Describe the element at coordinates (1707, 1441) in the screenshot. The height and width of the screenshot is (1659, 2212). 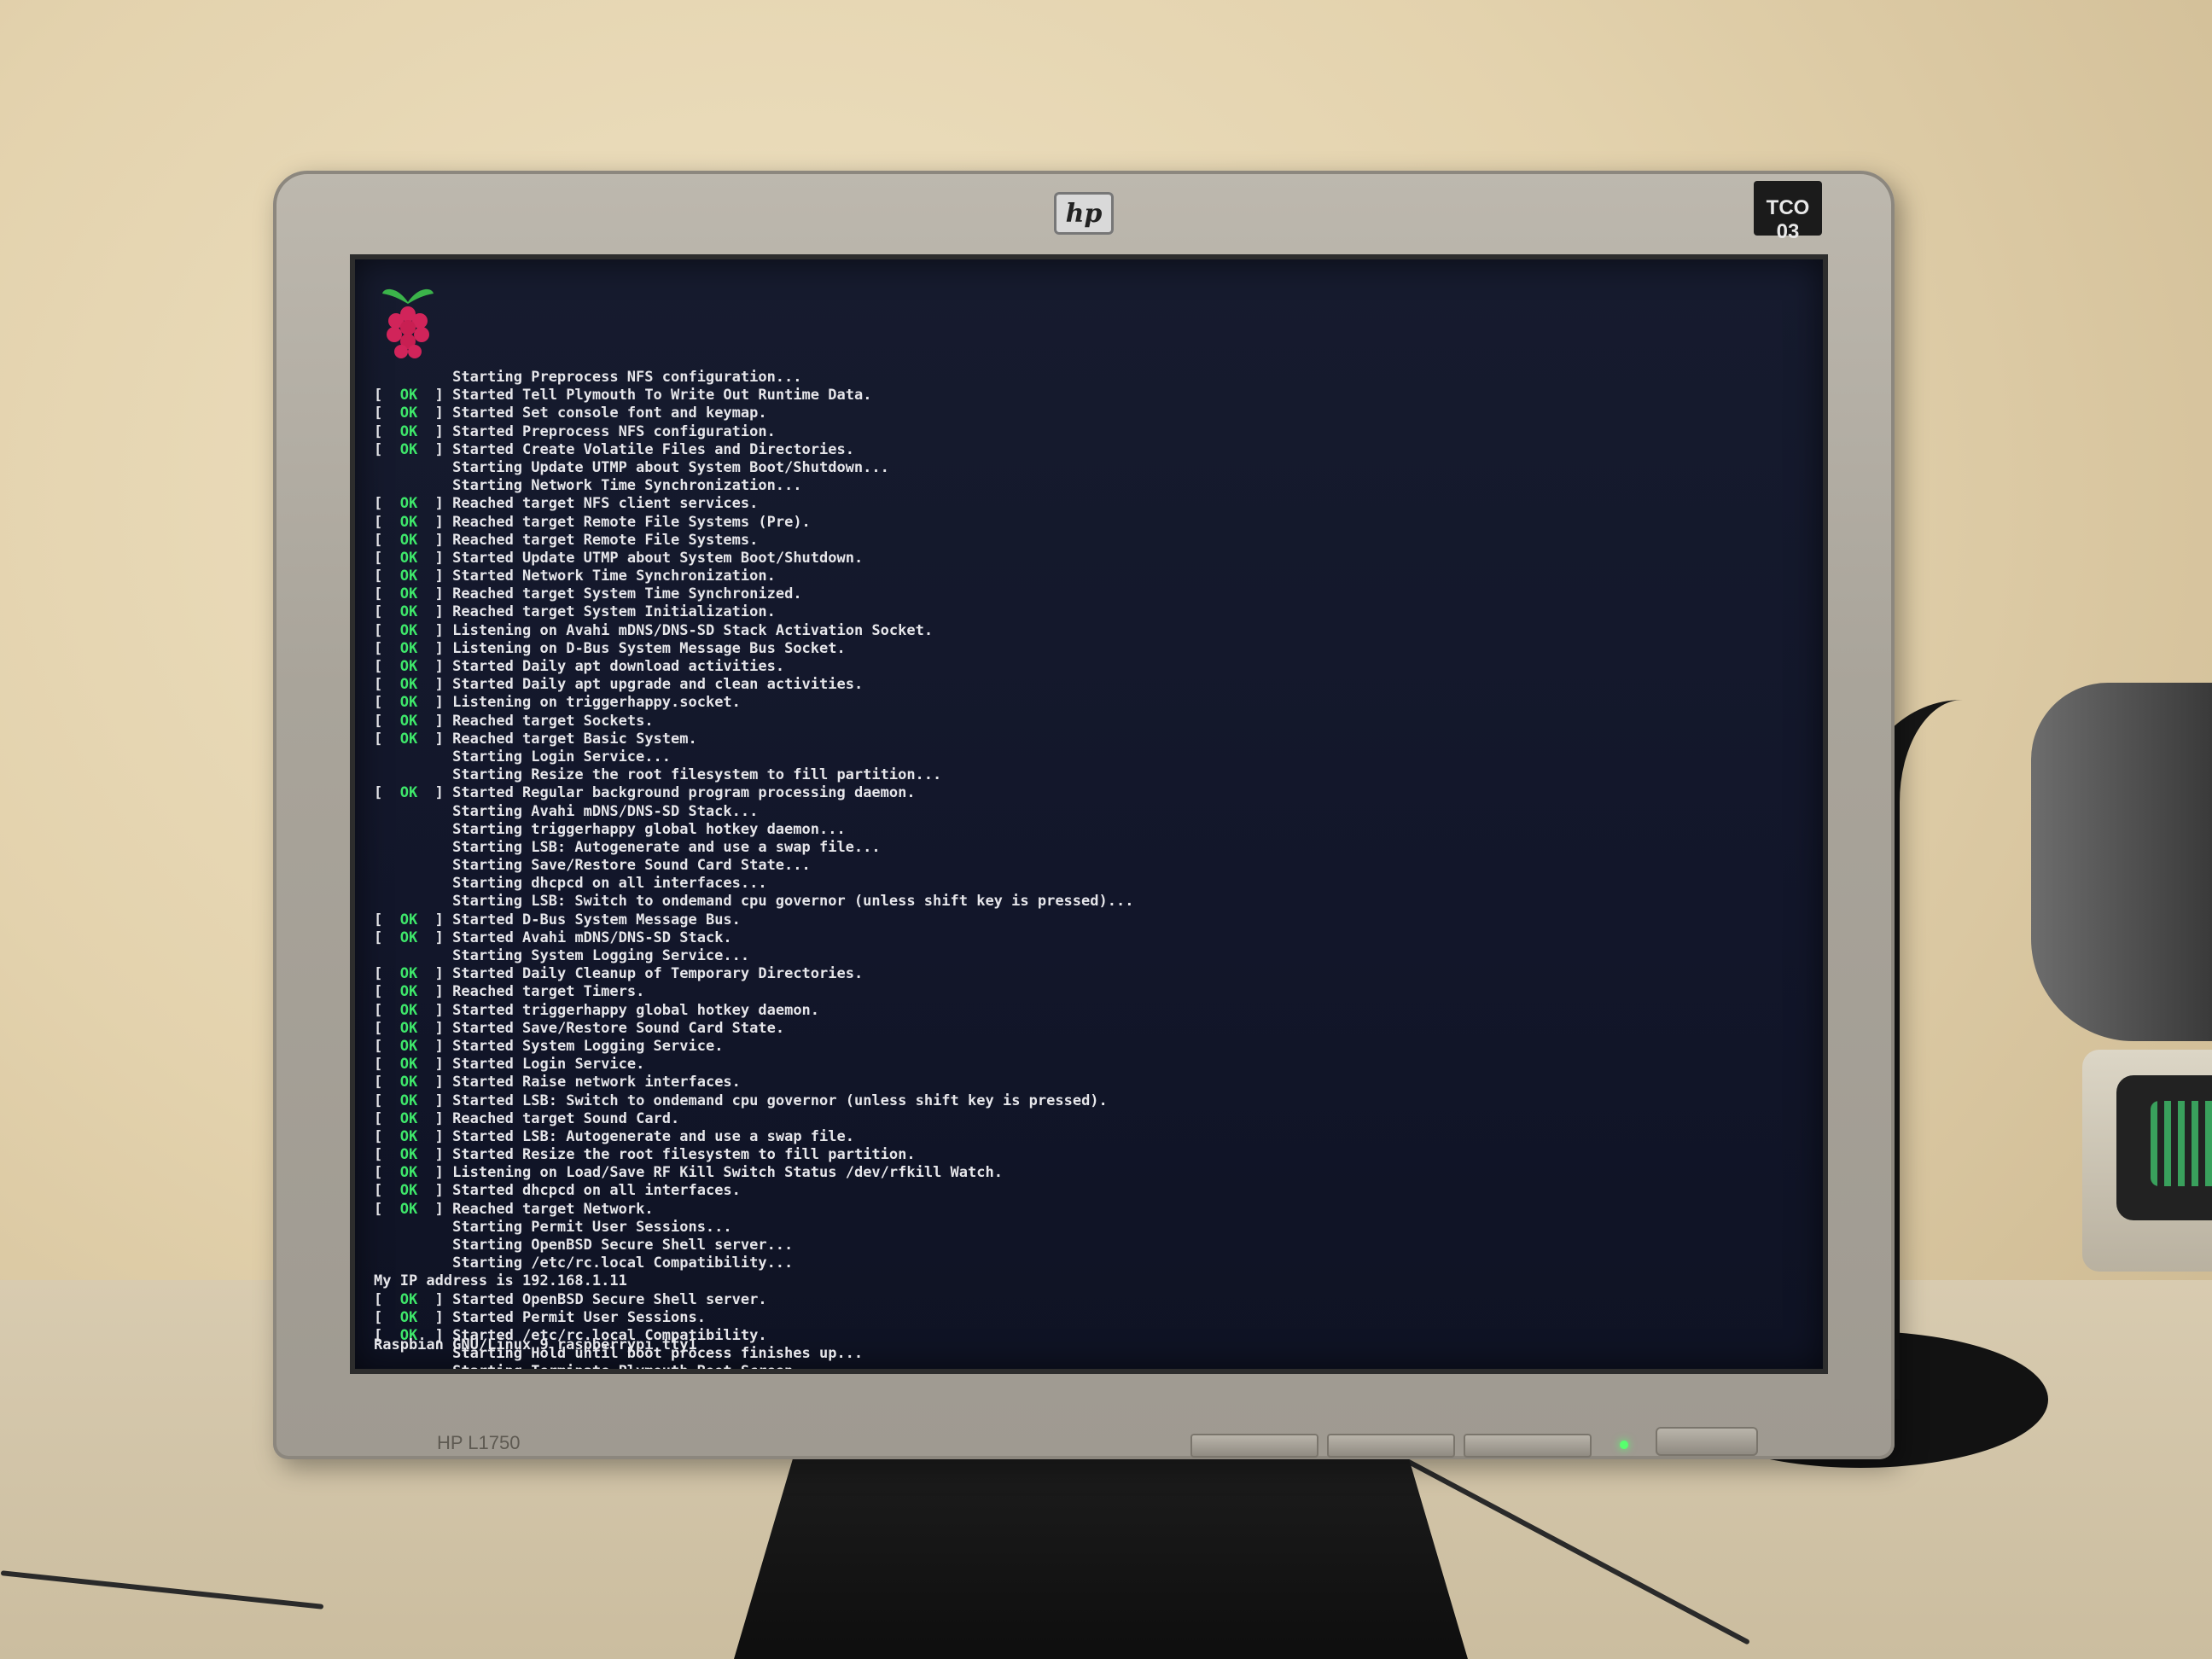
I see `monitor-power-button` at that location.